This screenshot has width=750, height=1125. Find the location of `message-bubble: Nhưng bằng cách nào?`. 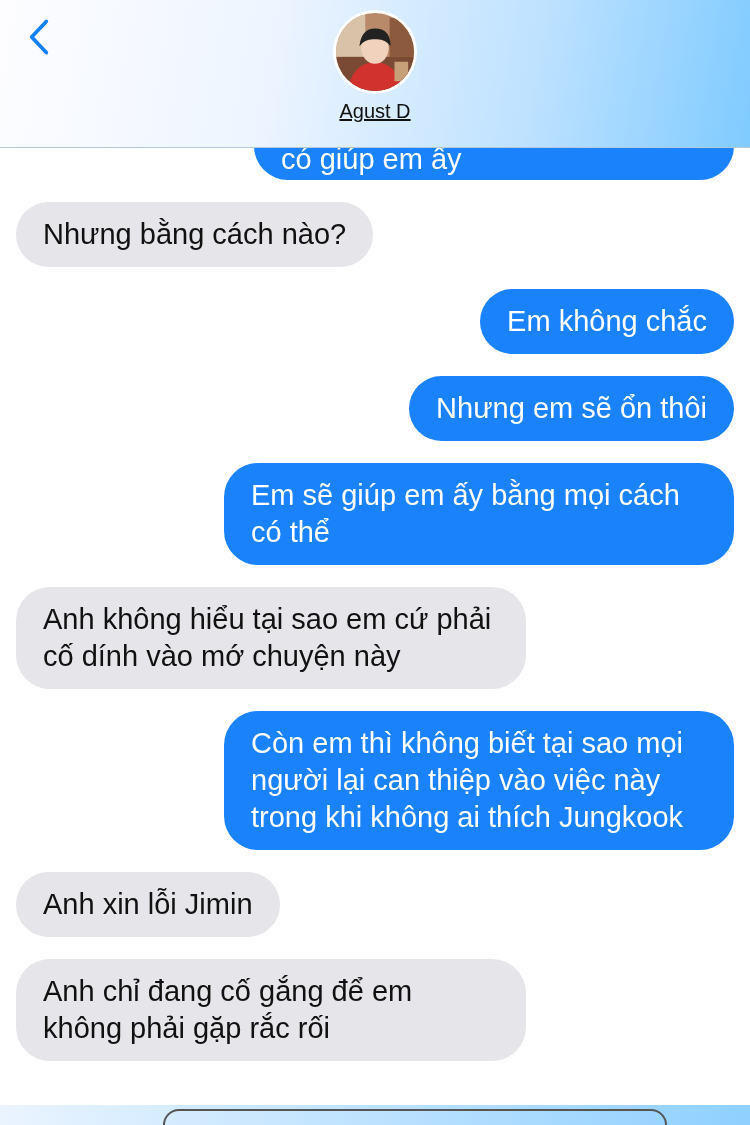

message-bubble: Nhưng bằng cách nào? is located at coordinates (195, 234).